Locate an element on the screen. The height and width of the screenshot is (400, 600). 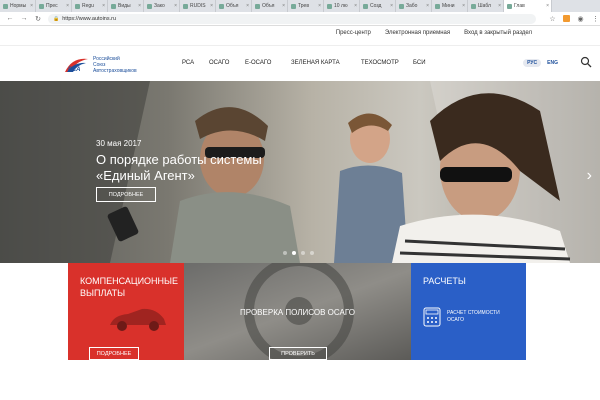
browser-tab-label: Прес is located at coordinates (52, 6).